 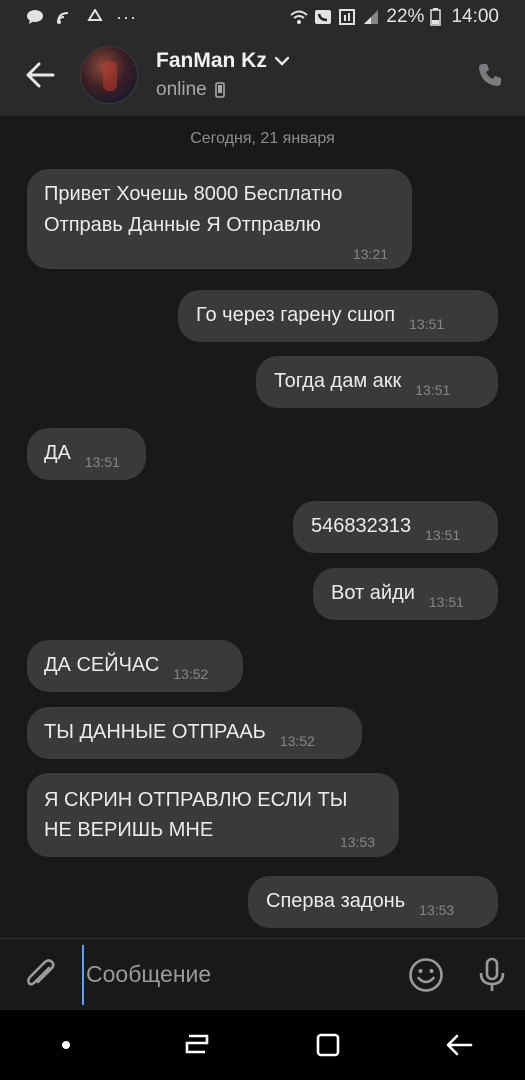 I want to click on paperclip-icon, so click(x=41, y=972).